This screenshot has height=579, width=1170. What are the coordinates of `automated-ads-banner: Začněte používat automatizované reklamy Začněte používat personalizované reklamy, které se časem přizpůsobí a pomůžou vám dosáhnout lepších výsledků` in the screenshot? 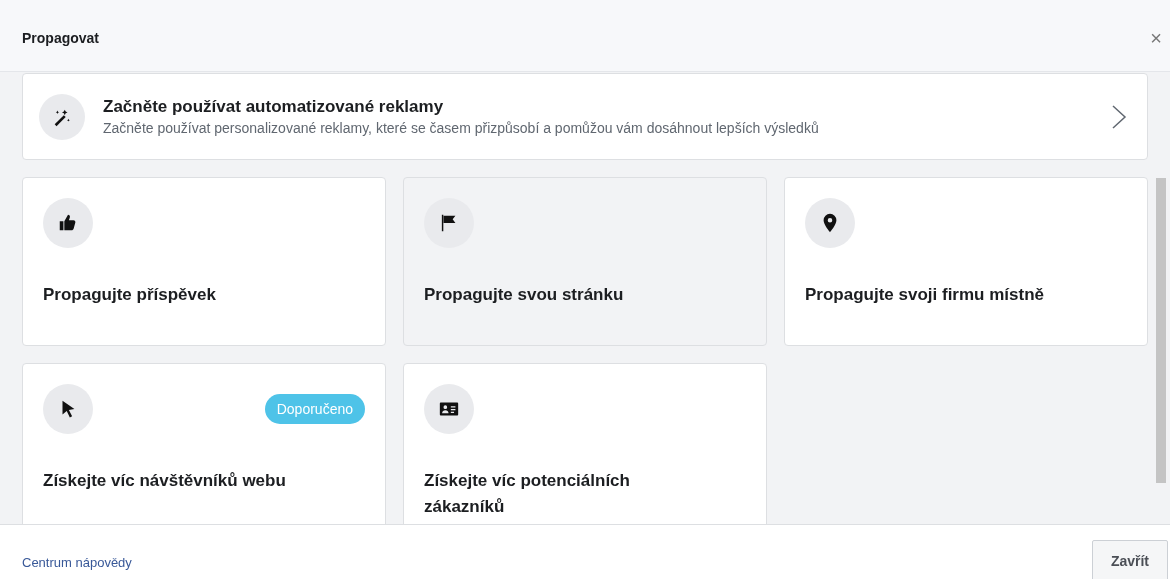 It's located at (585, 116).